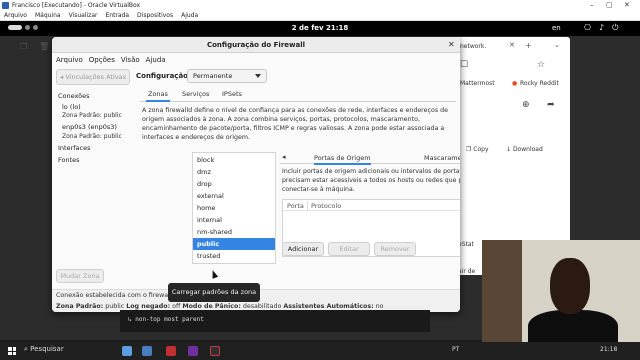 The image size is (640, 360). I want to click on change-zone-button: Mudar Zona, so click(80, 276).